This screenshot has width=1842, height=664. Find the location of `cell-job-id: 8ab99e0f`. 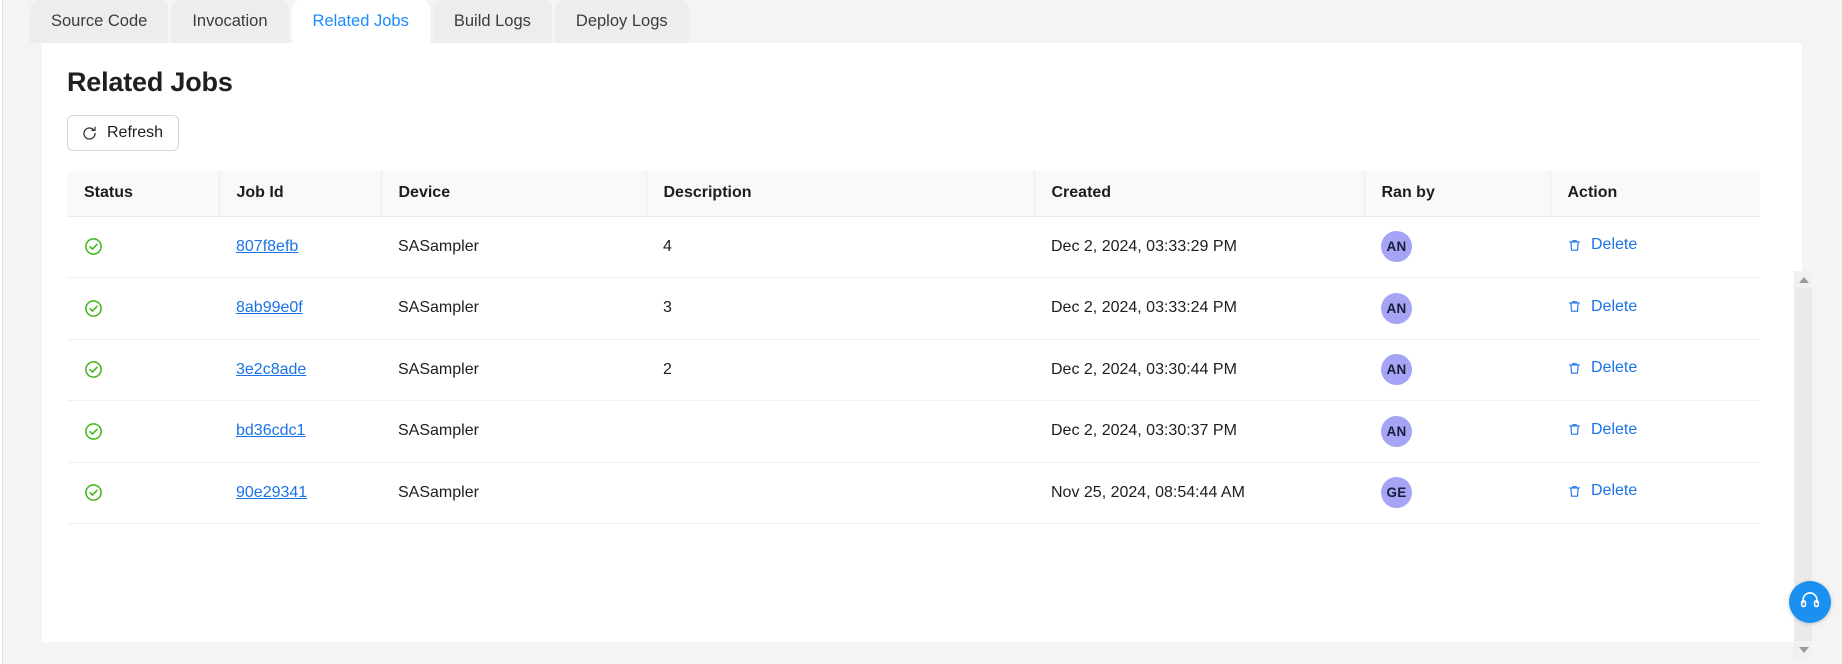

cell-job-id: 8ab99e0f is located at coordinates (300, 308).